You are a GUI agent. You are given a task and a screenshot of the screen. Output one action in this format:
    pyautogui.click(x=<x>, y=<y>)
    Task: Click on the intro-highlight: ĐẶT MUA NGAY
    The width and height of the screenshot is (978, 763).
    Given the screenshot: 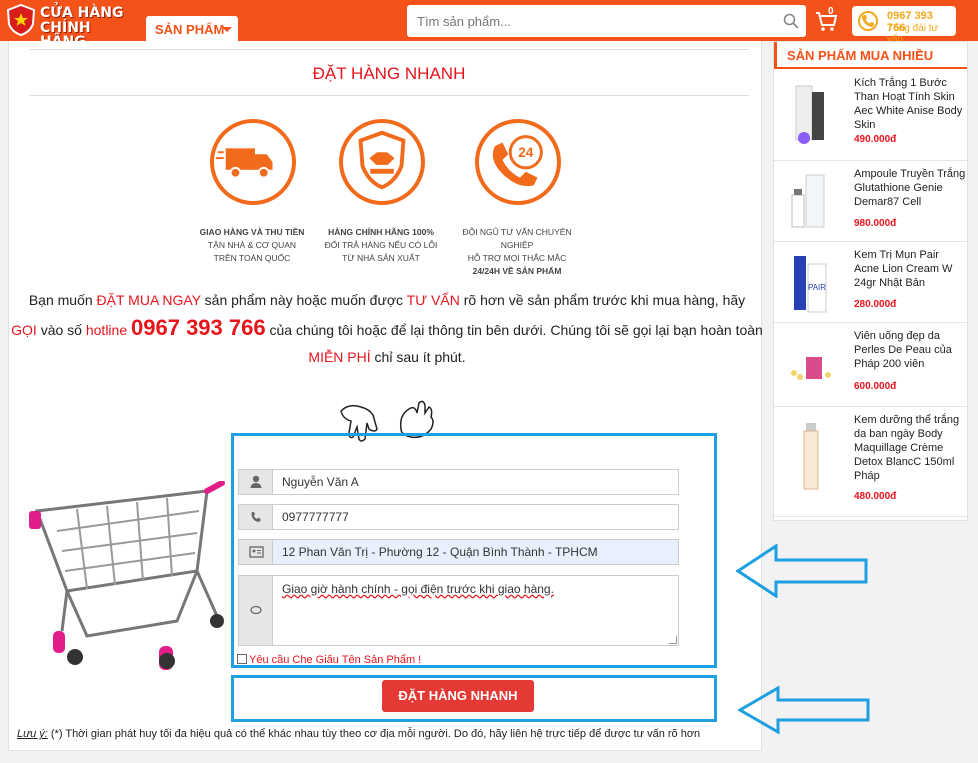 What is the action you would take?
    pyautogui.click(x=148, y=300)
    